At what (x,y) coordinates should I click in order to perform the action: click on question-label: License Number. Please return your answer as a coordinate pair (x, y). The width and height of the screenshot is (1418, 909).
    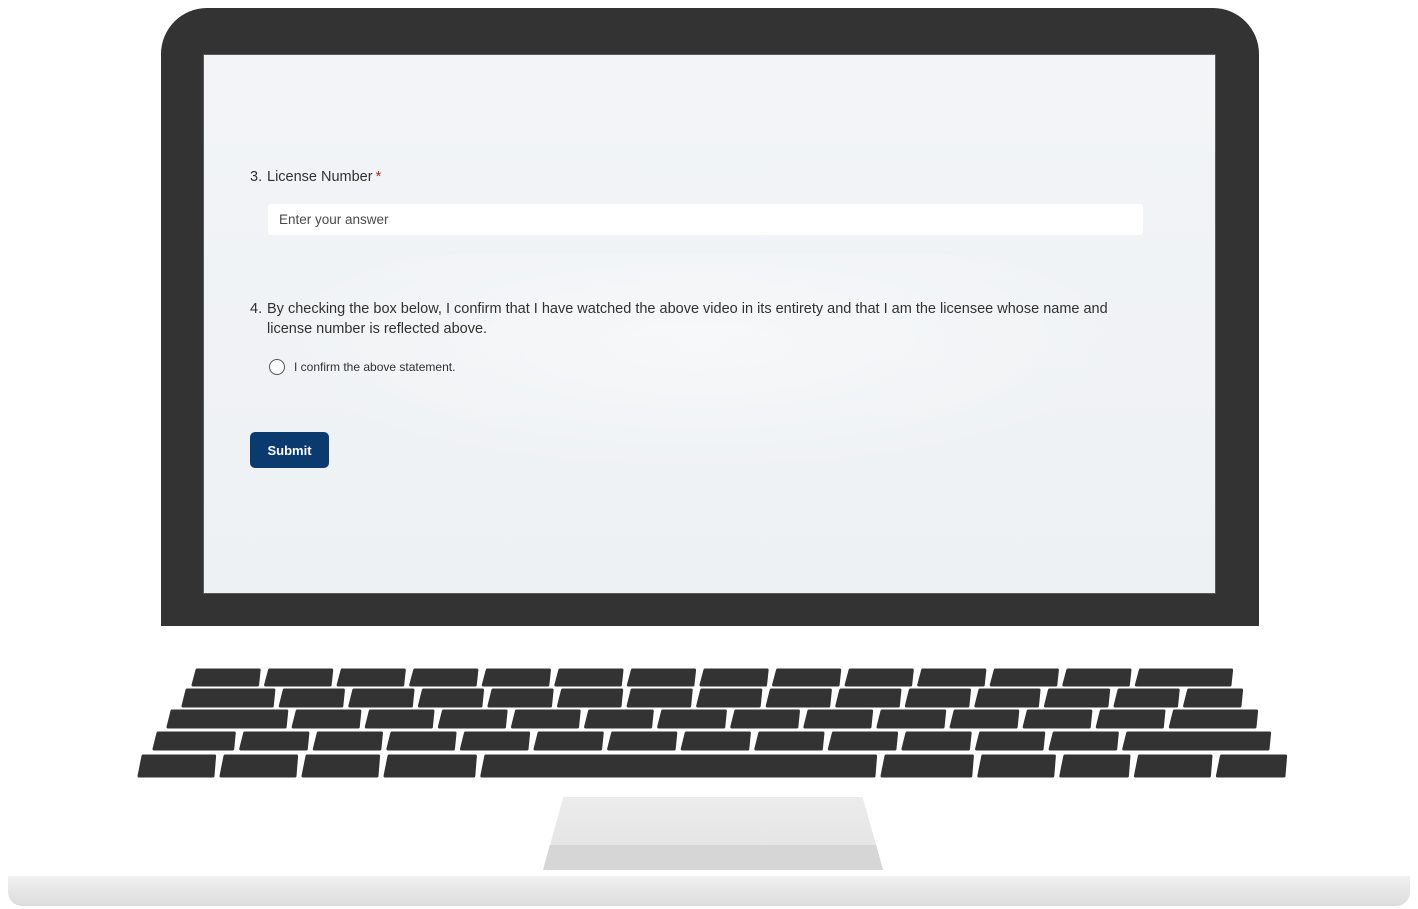
    Looking at the image, I should click on (320, 177).